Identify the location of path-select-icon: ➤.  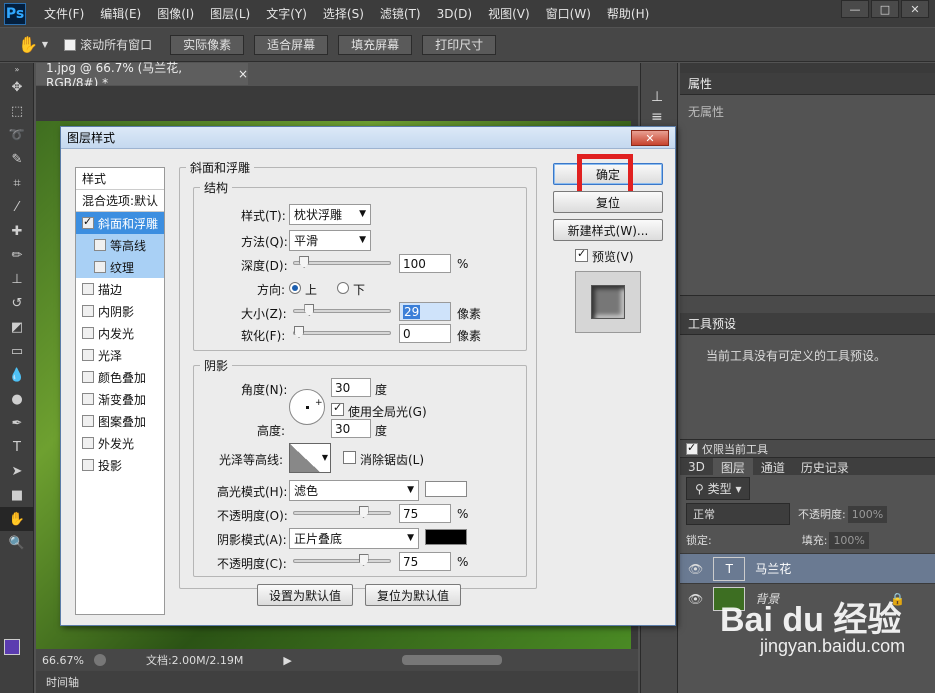
(17, 471).